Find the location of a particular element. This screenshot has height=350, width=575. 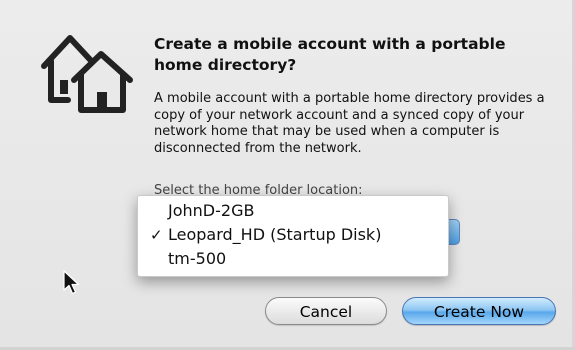

houses-icon is located at coordinates (87, 74).